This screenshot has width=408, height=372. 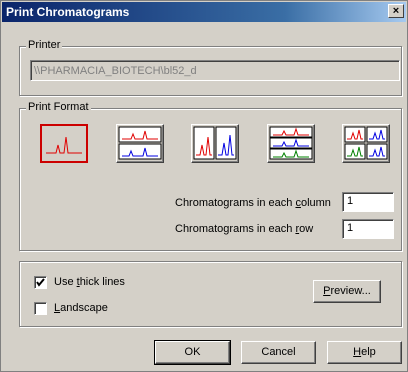 I want to click on close-button: ×, so click(x=396, y=11).